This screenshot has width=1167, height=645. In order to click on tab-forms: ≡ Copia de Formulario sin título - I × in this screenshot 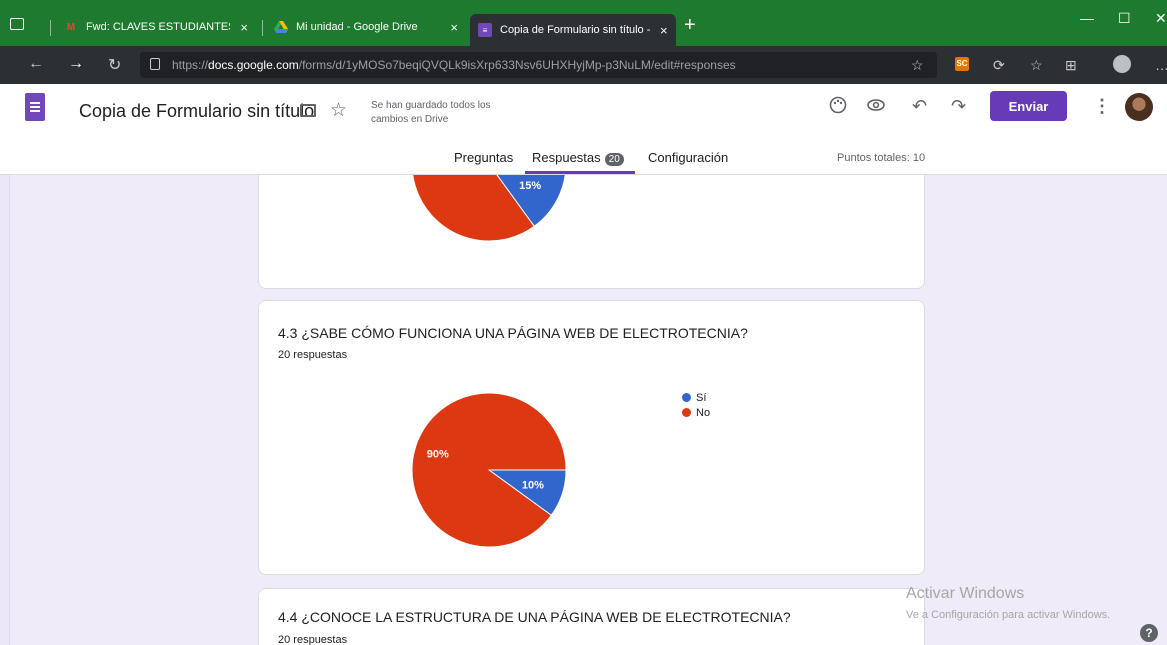, I will do `click(573, 30)`.